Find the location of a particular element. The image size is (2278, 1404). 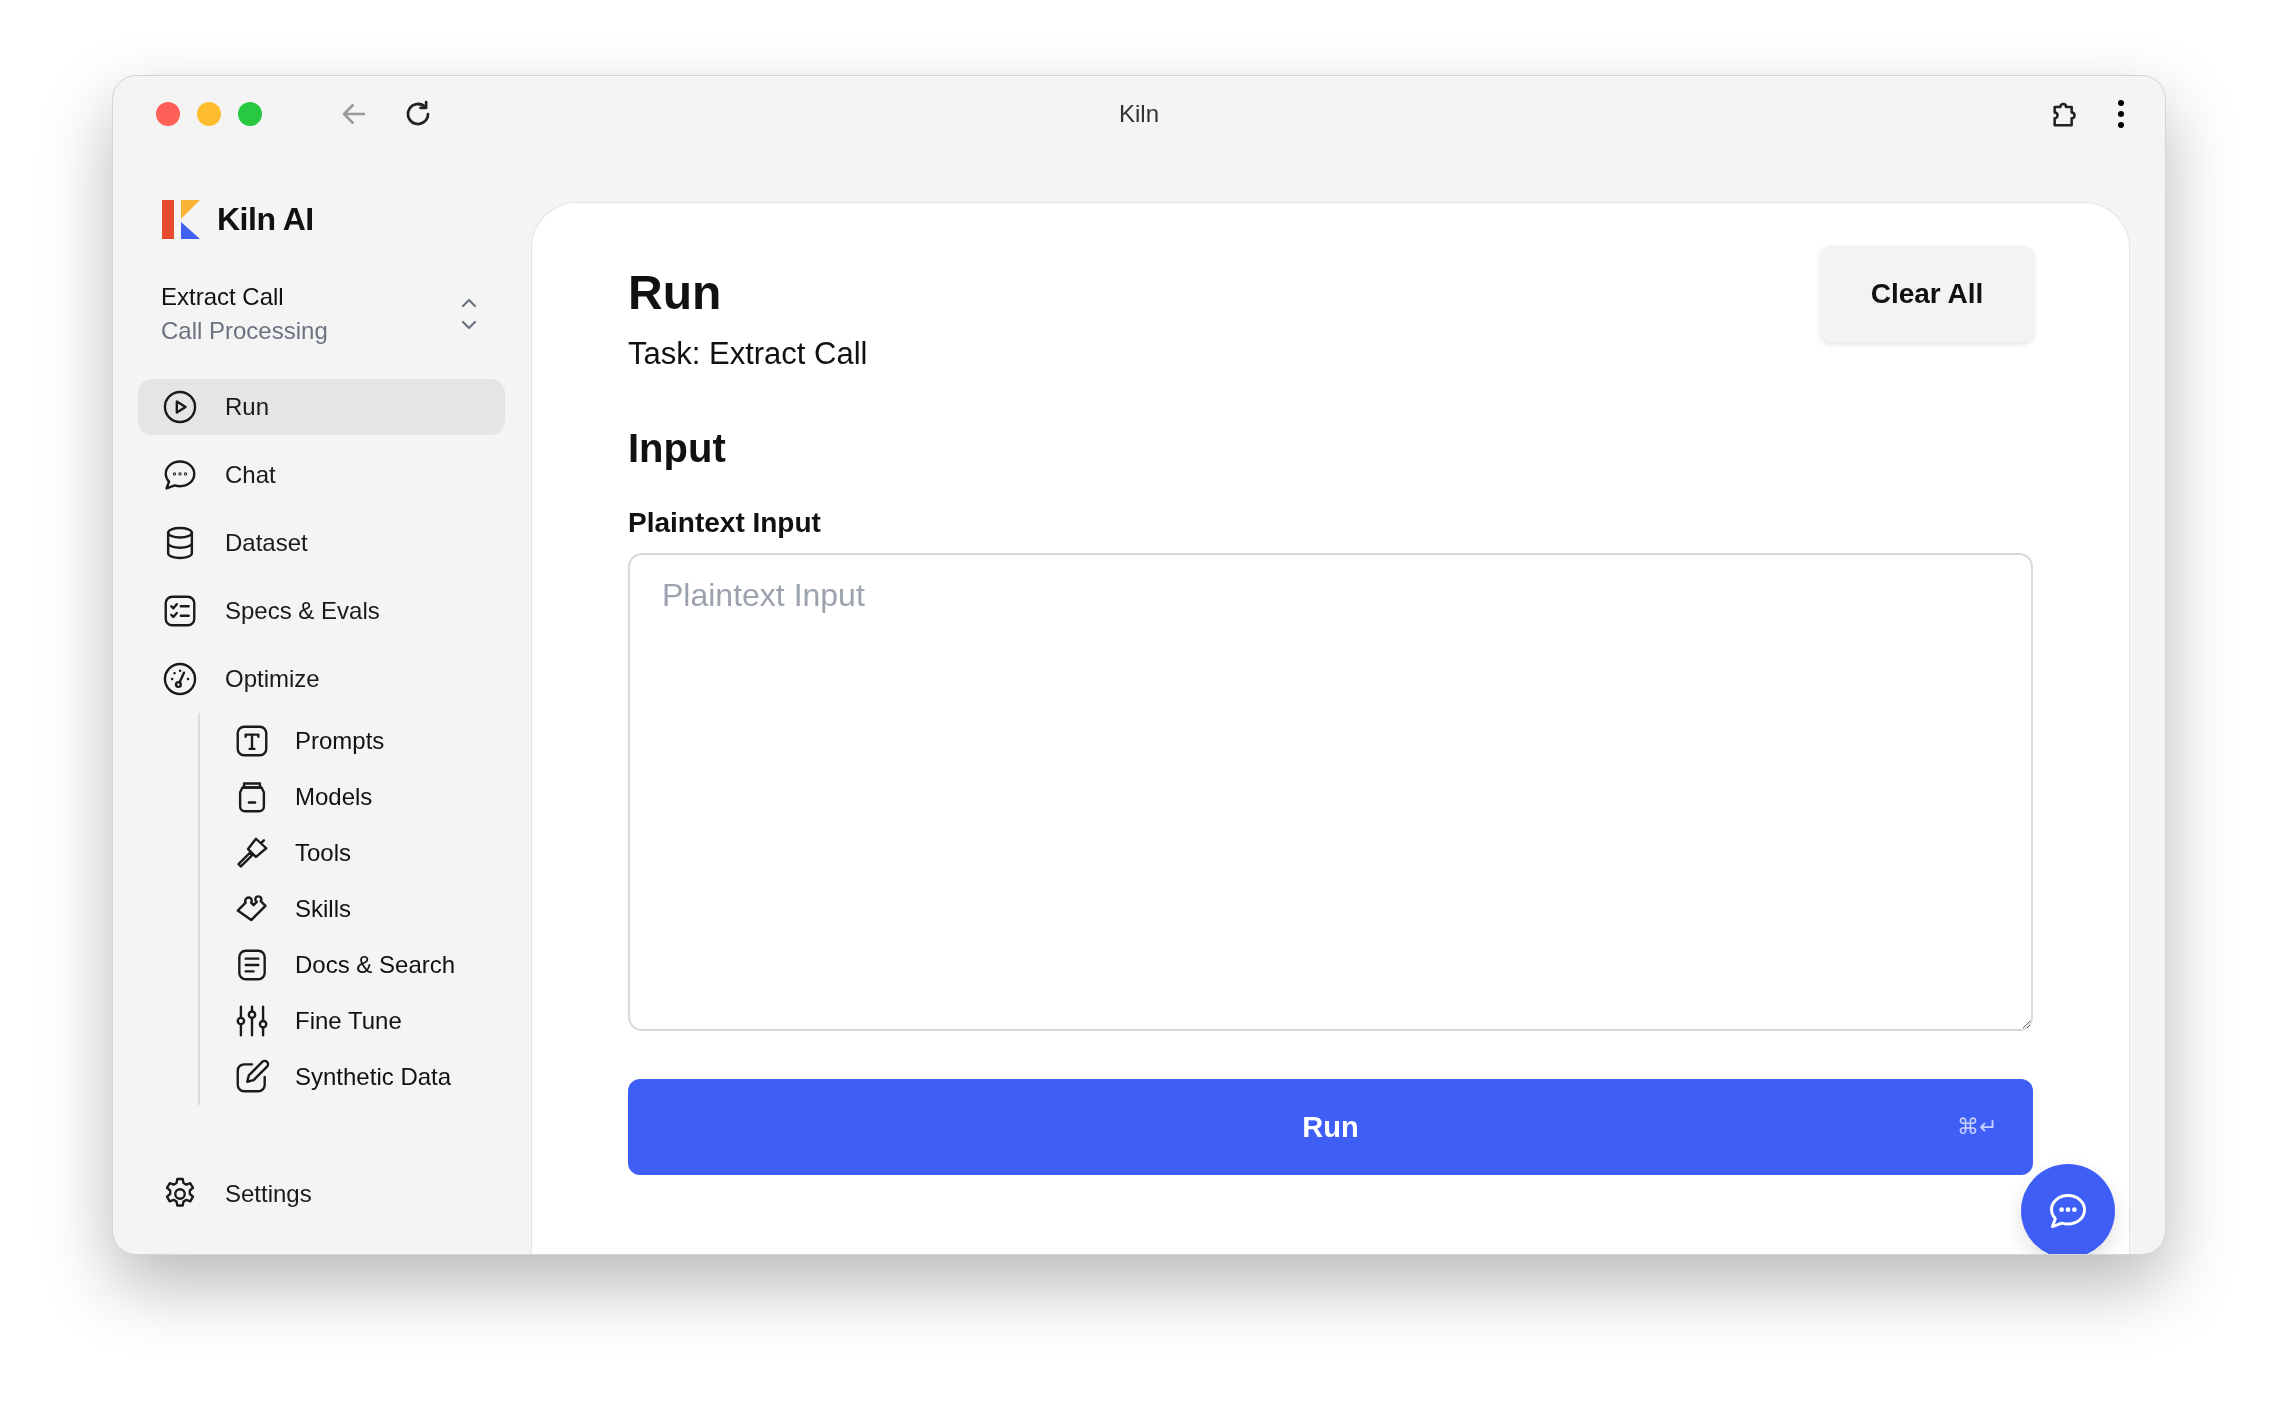

nav-item: Settings is located at coordinates (321, 1194).